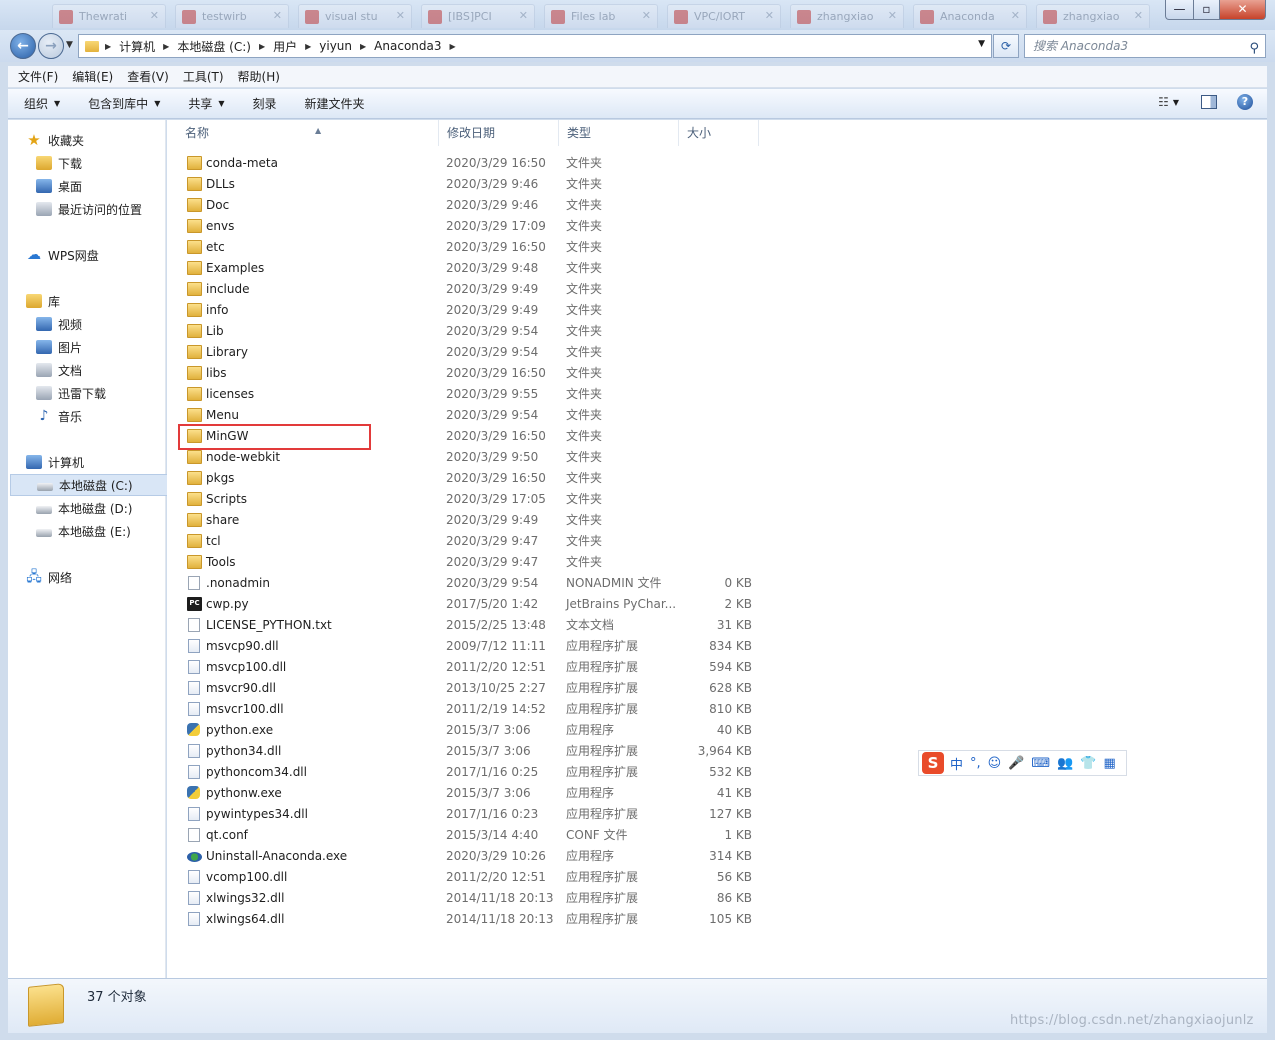  What do you see at coordinates (477, 667) in the screenshot?
I see `table-row: msvcp100.dll 2011/2/20 12:51 应用程序扩展 594 KB` at bounding box center [477, 667].